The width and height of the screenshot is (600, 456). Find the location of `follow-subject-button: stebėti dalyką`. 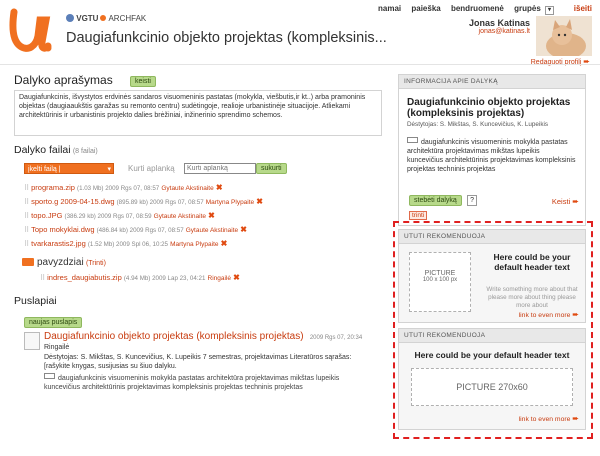

follow-subject-button: stebėti dalyką is located at coordinates (435, 200).